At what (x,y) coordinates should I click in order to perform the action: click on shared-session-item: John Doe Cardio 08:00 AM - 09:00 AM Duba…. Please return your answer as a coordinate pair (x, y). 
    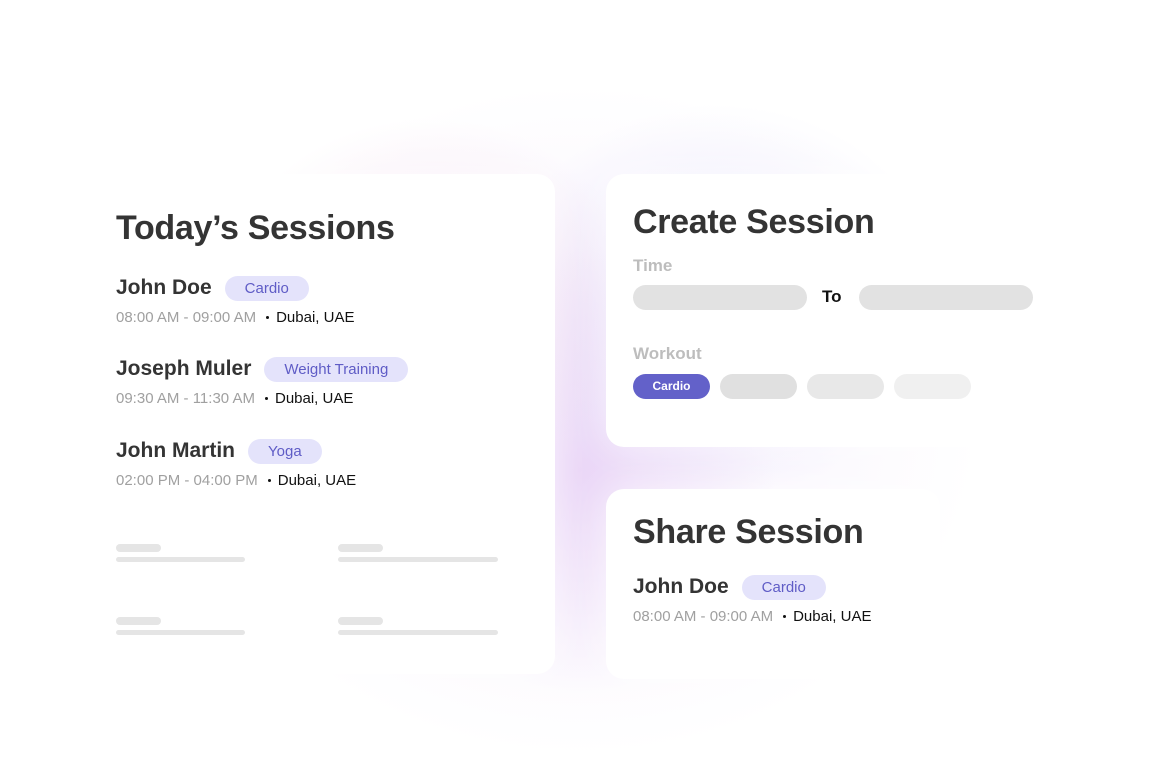
    Looking at the image, I should click on (752, 599).